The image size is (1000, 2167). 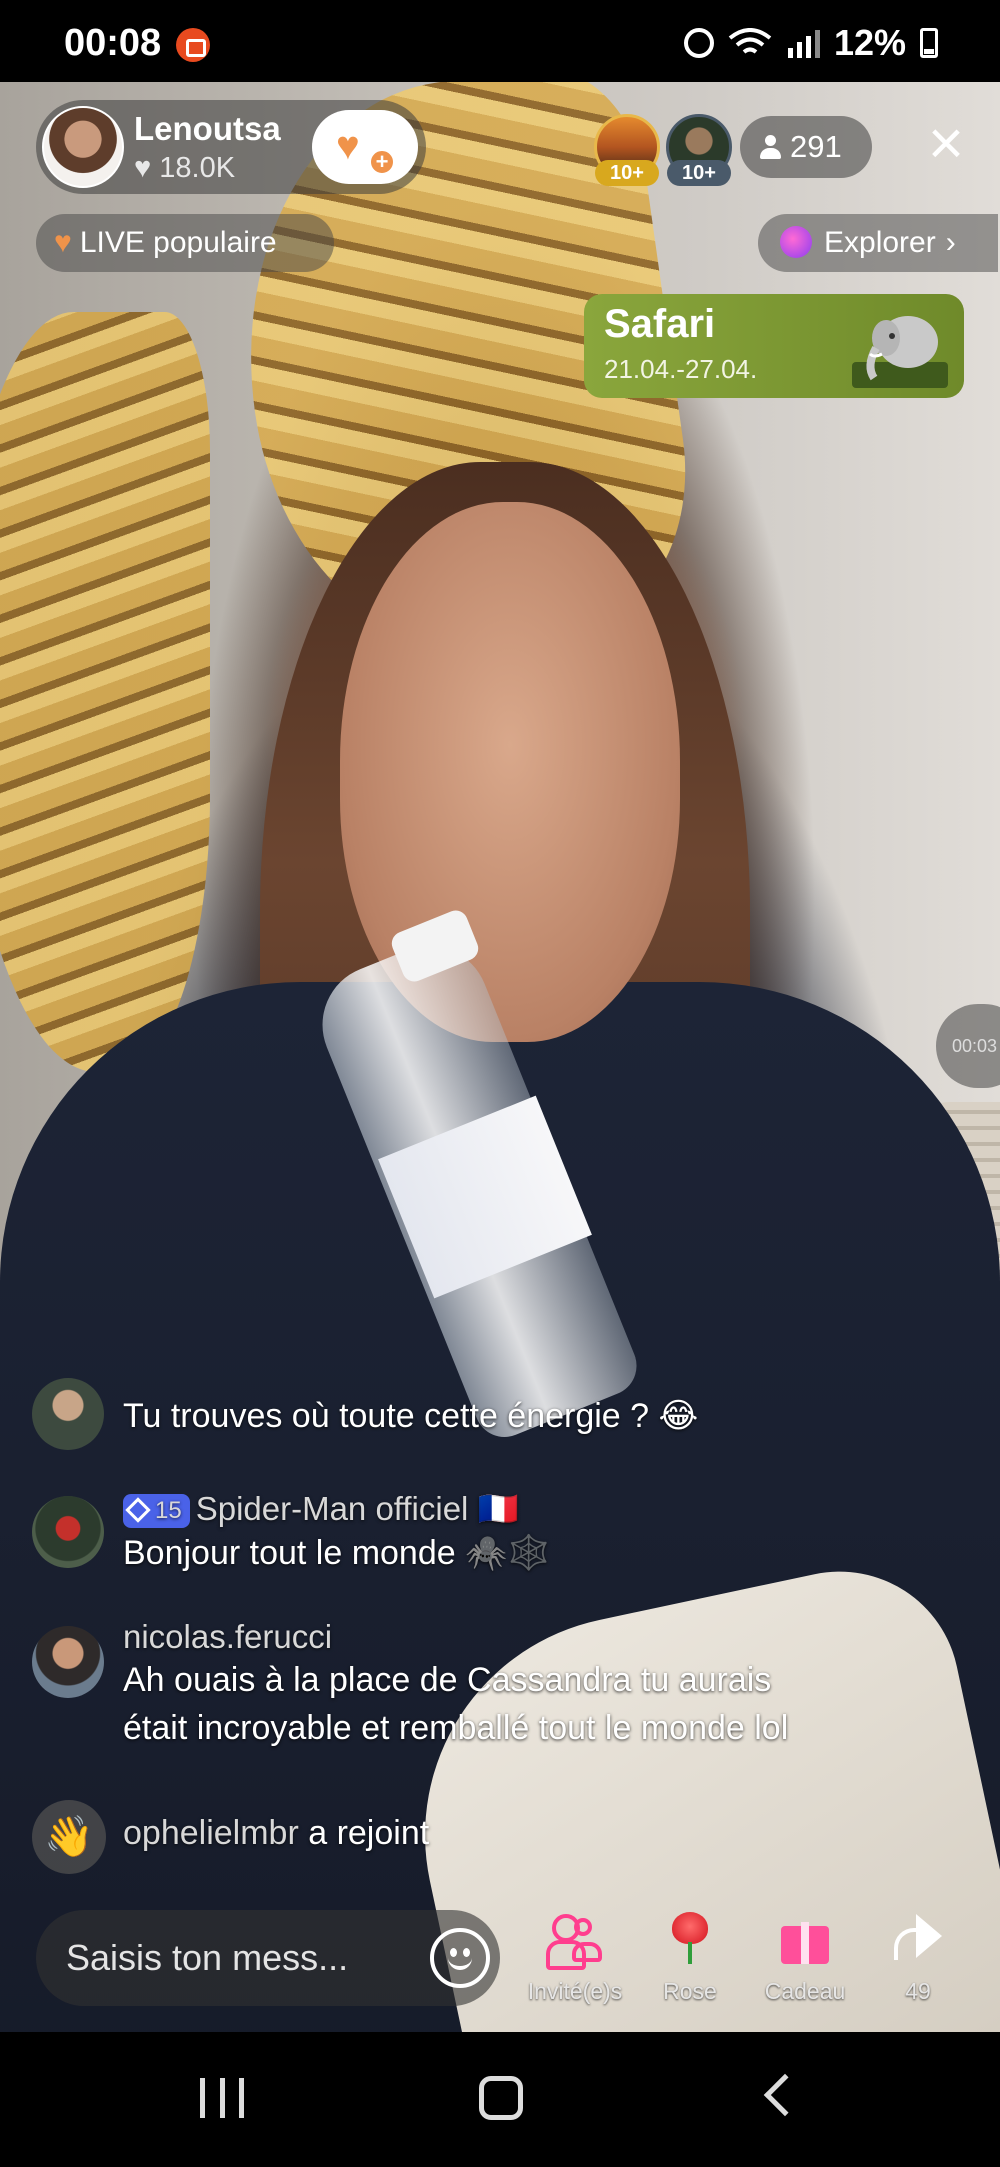 What do you see at coordinates (690, 1938) in the screenshot?
I see `rose-icon` at bounding box center [690, 1938].